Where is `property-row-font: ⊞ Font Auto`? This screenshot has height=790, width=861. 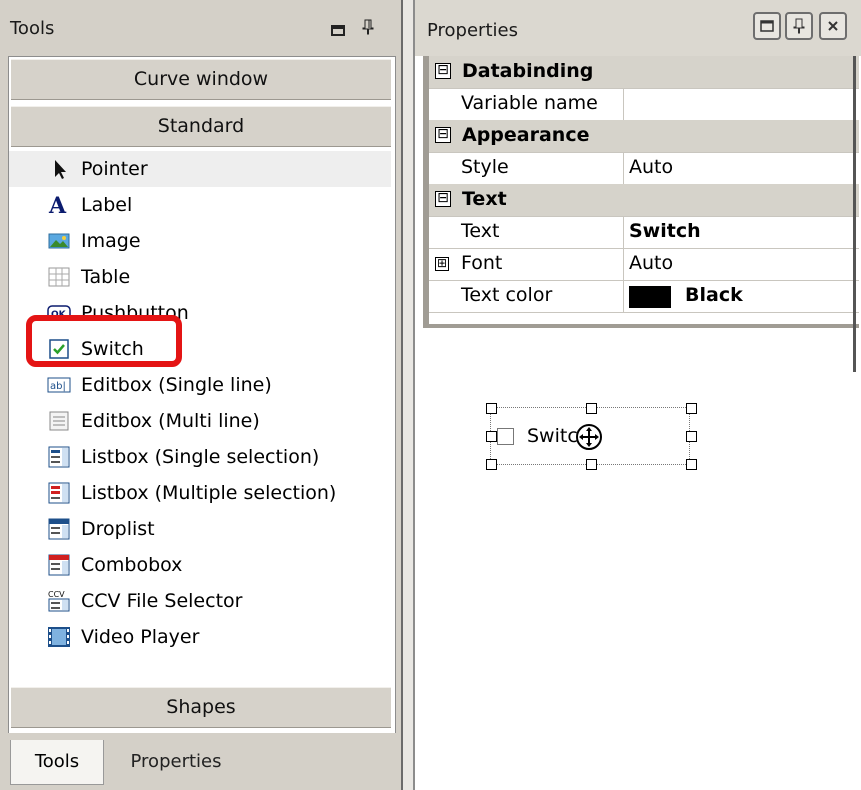
property-row-font: ⊞ Font Auto is located at coordinates (644, 264).